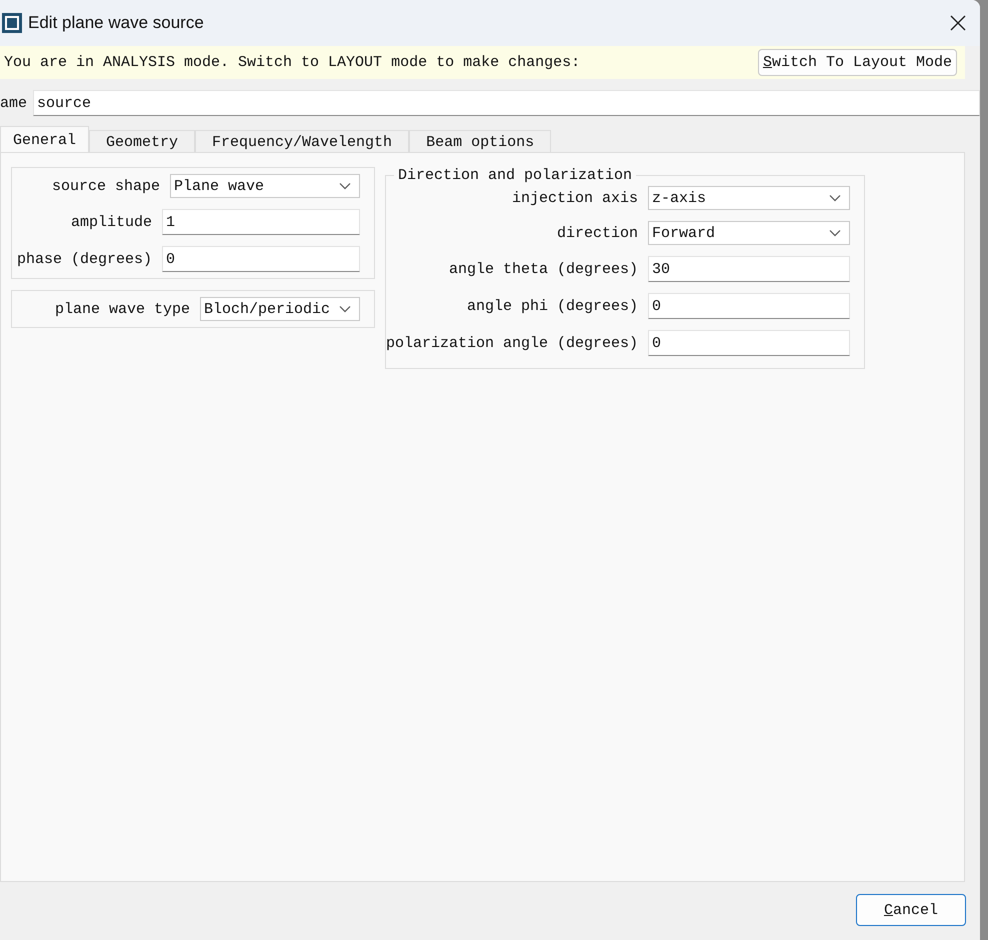 Image resolution: width=988 pixels, height=940 pixels. Describe the element at coordinates (261, 222) in the screenshot. I see `input-field: 1` at that location.